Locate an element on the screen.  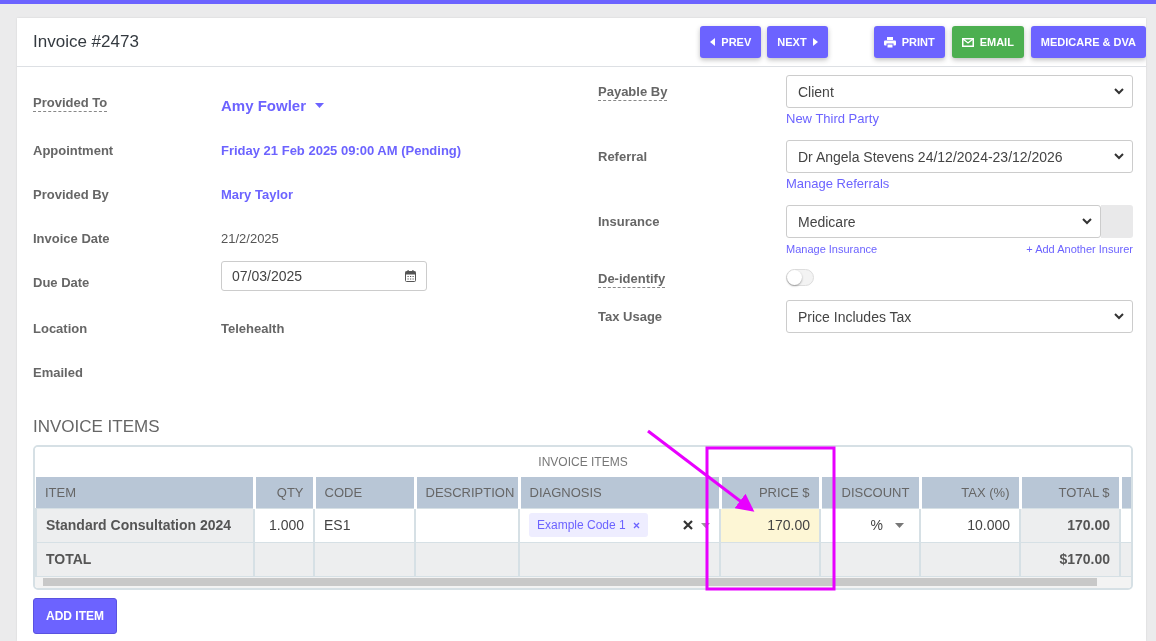
horizontal-scrollbar is located at coordinates (583, 582).